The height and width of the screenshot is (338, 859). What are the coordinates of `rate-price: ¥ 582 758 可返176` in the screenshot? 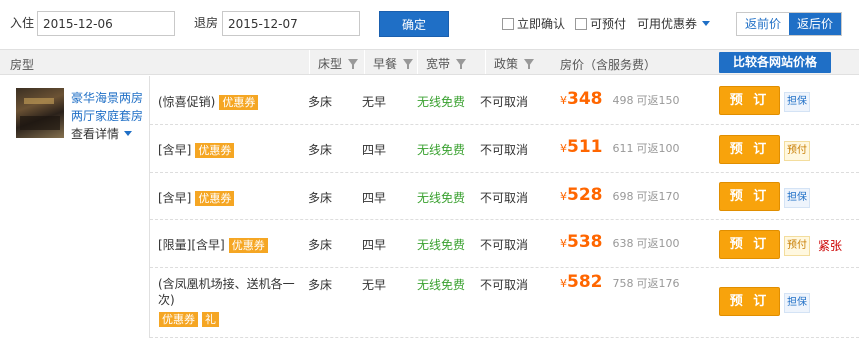 It's located at (620, 282).